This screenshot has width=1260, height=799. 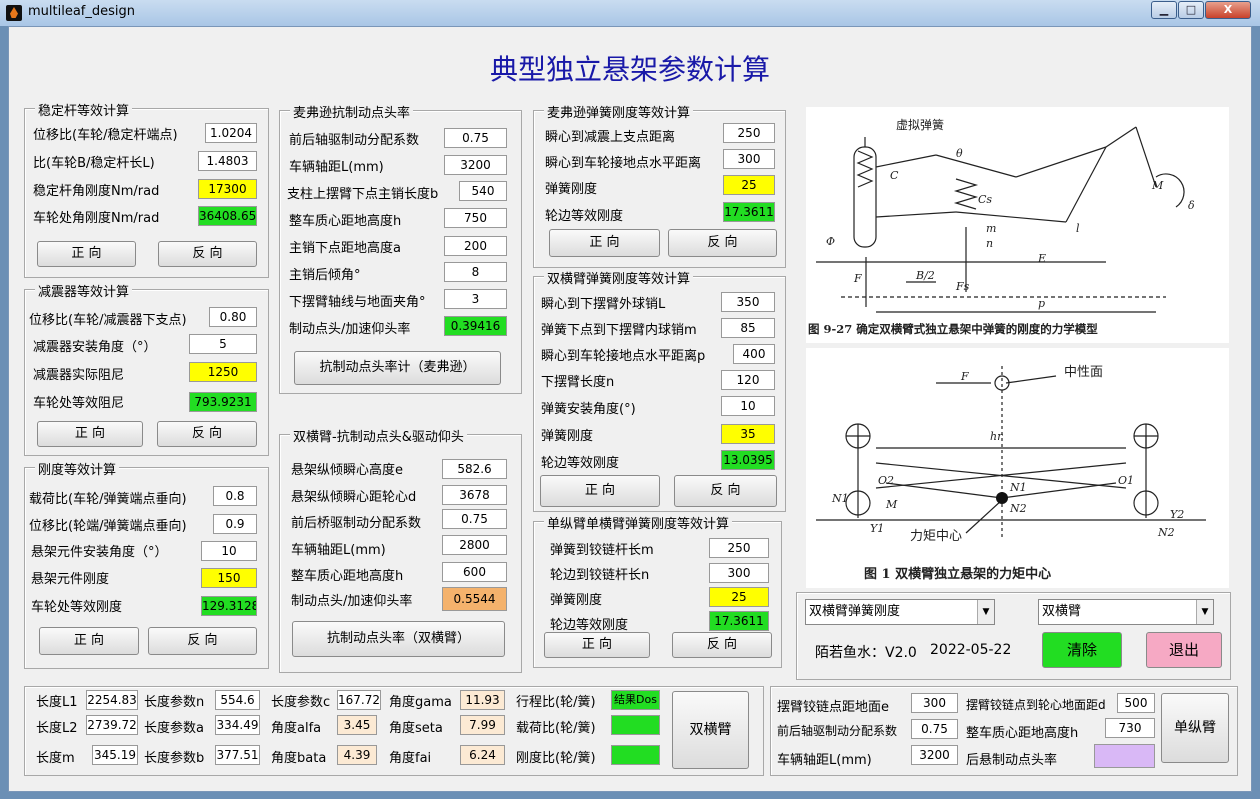 I want to click on value-field: 150, so click(x=229, y=578).